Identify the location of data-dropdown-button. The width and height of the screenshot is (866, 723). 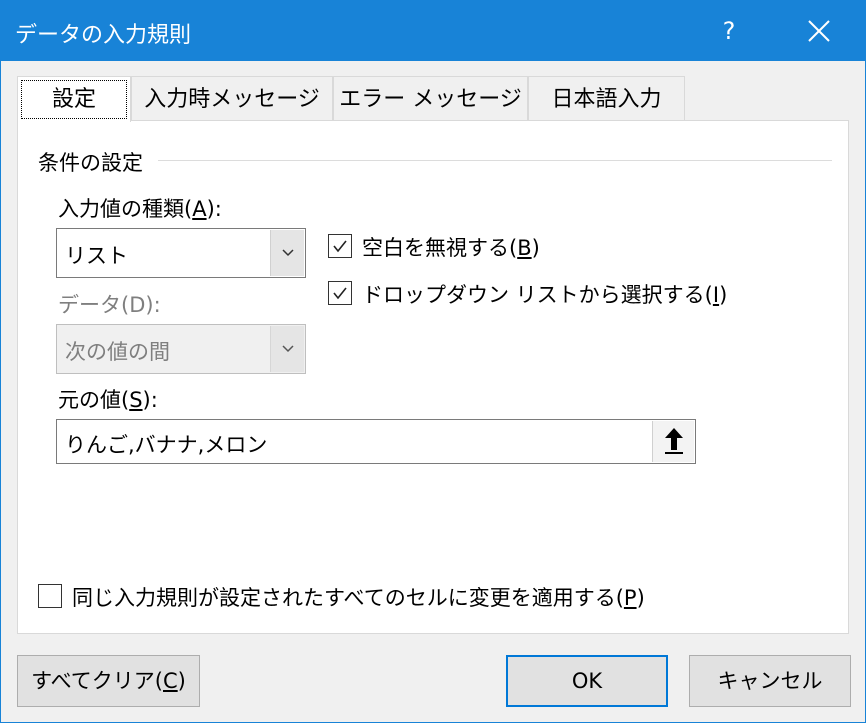
(287, 349).